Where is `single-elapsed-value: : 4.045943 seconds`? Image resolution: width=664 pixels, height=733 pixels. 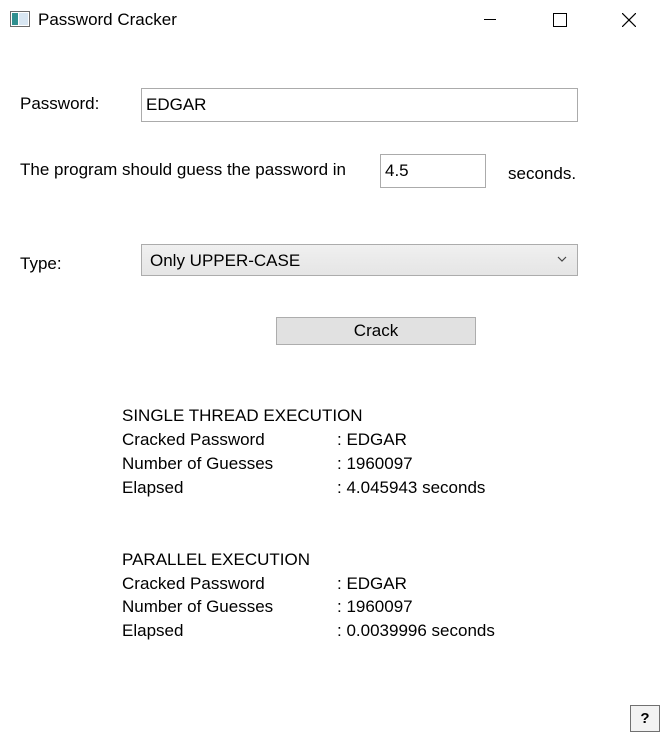 single-elapsed-value: : 4.045943 seconds is located at coordinates (411, 487).